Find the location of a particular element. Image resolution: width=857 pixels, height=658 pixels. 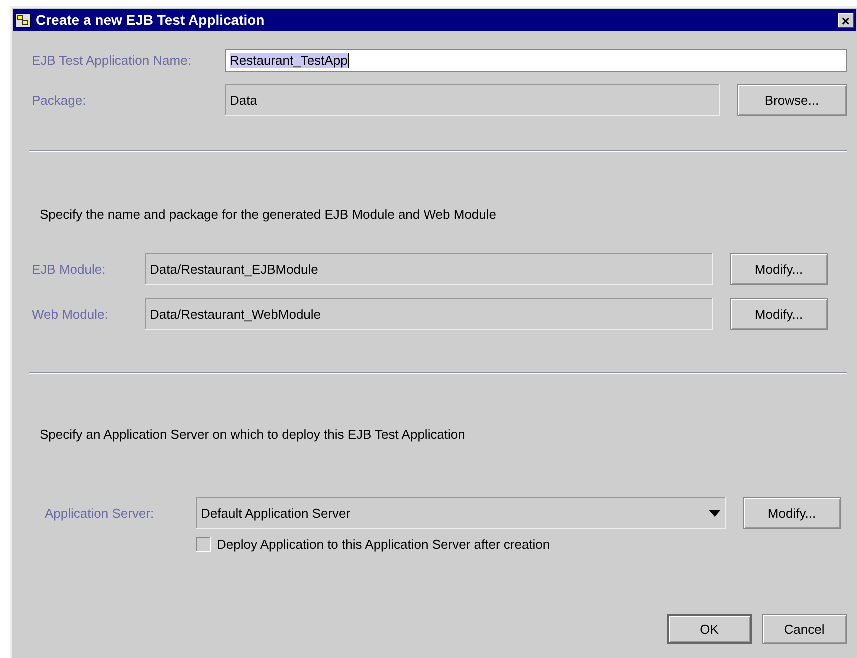

dropdown-arrow-icon is located at coordinates (715, 513).